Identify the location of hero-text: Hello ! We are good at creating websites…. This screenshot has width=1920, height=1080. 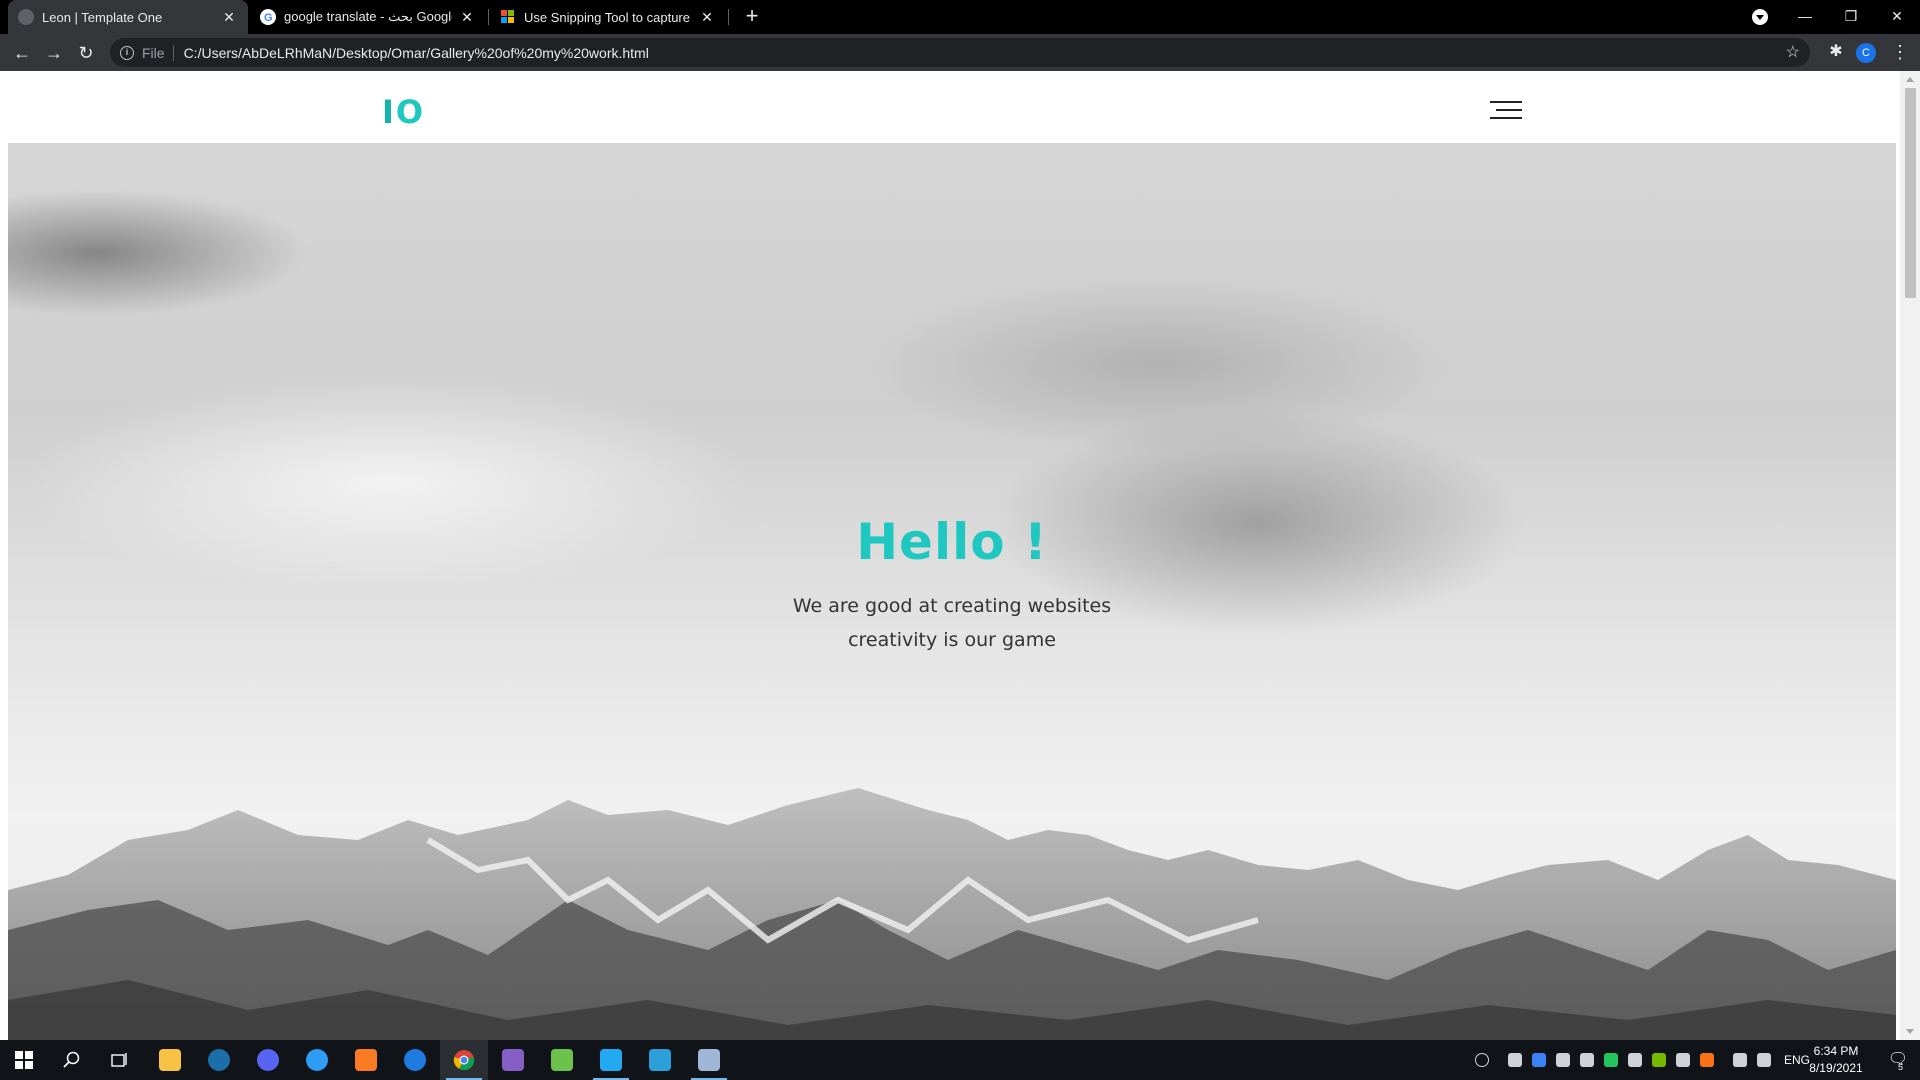
(952, 585).